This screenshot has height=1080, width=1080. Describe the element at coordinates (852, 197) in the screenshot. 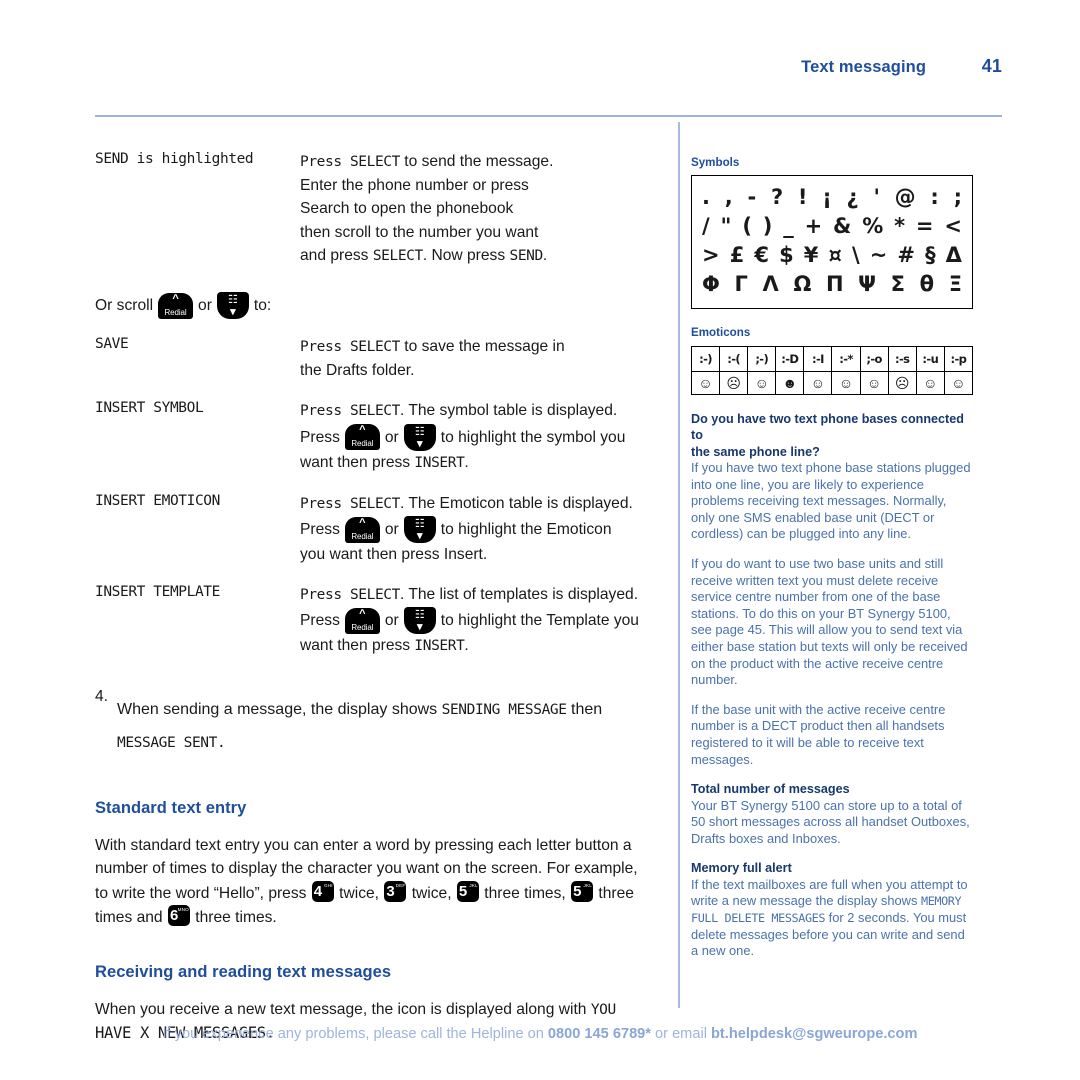

I see `symbol-cell: ¿` at that location.